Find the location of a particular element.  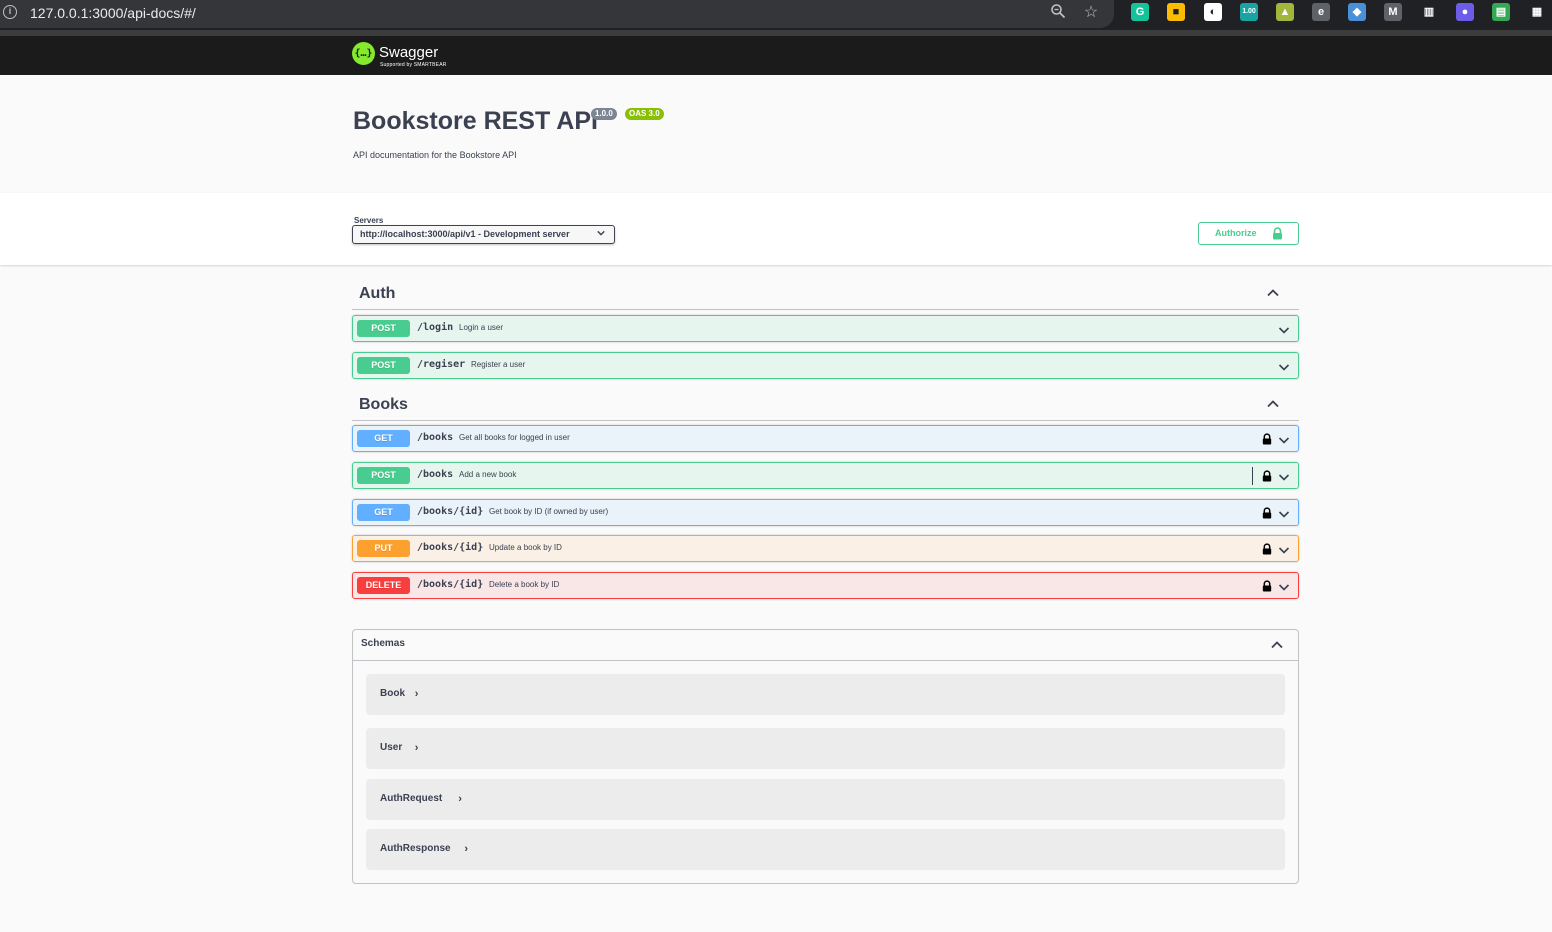

model-user: User › is located at coordinates (825, 748).